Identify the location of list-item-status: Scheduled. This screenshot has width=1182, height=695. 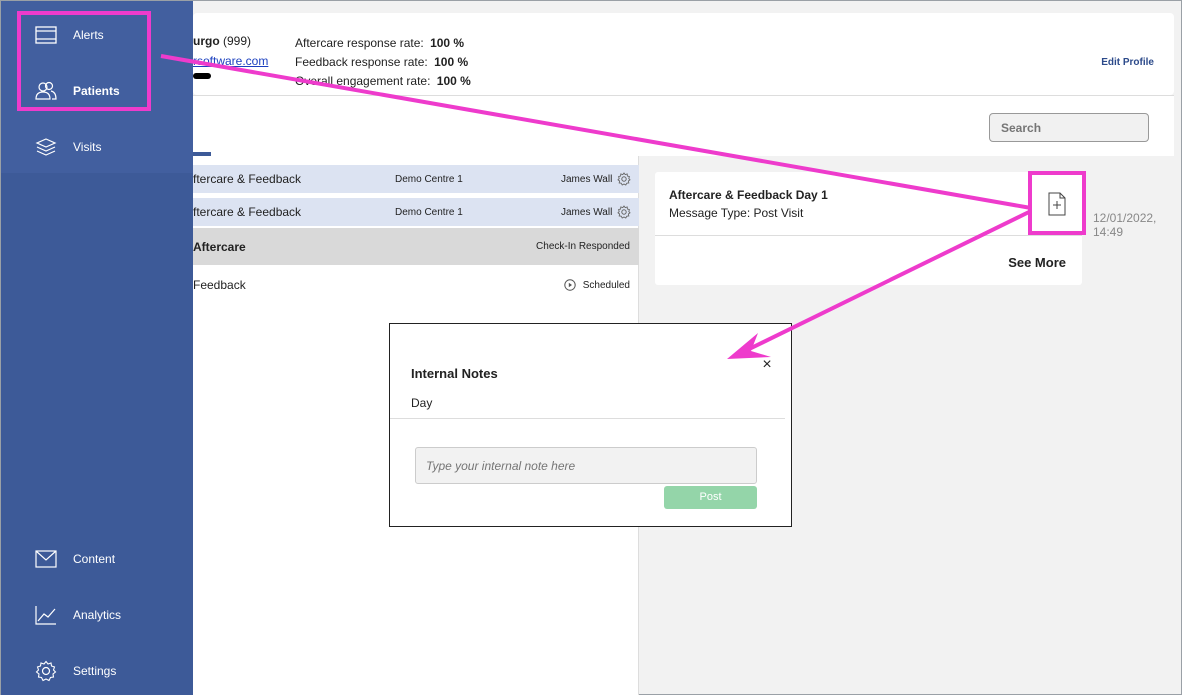
(606, 285).